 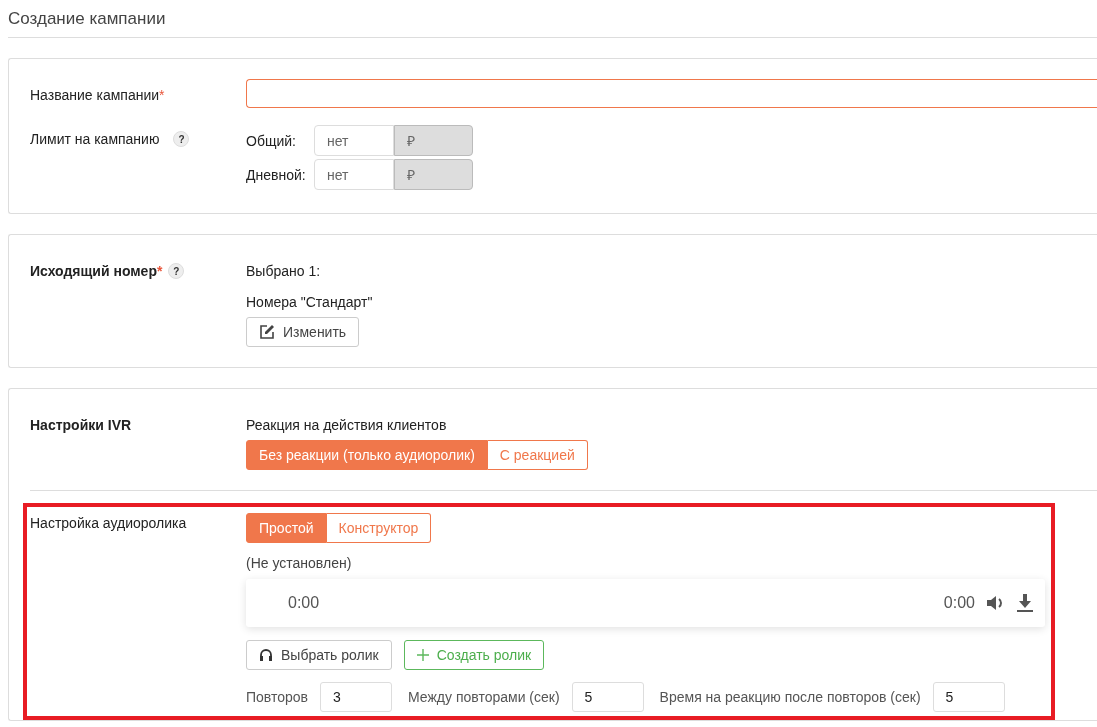 What do you see at coordinates (299, 563) in the screenshot?
I see `audio-status: (Не установлен)` at bounding box center [299, 563].